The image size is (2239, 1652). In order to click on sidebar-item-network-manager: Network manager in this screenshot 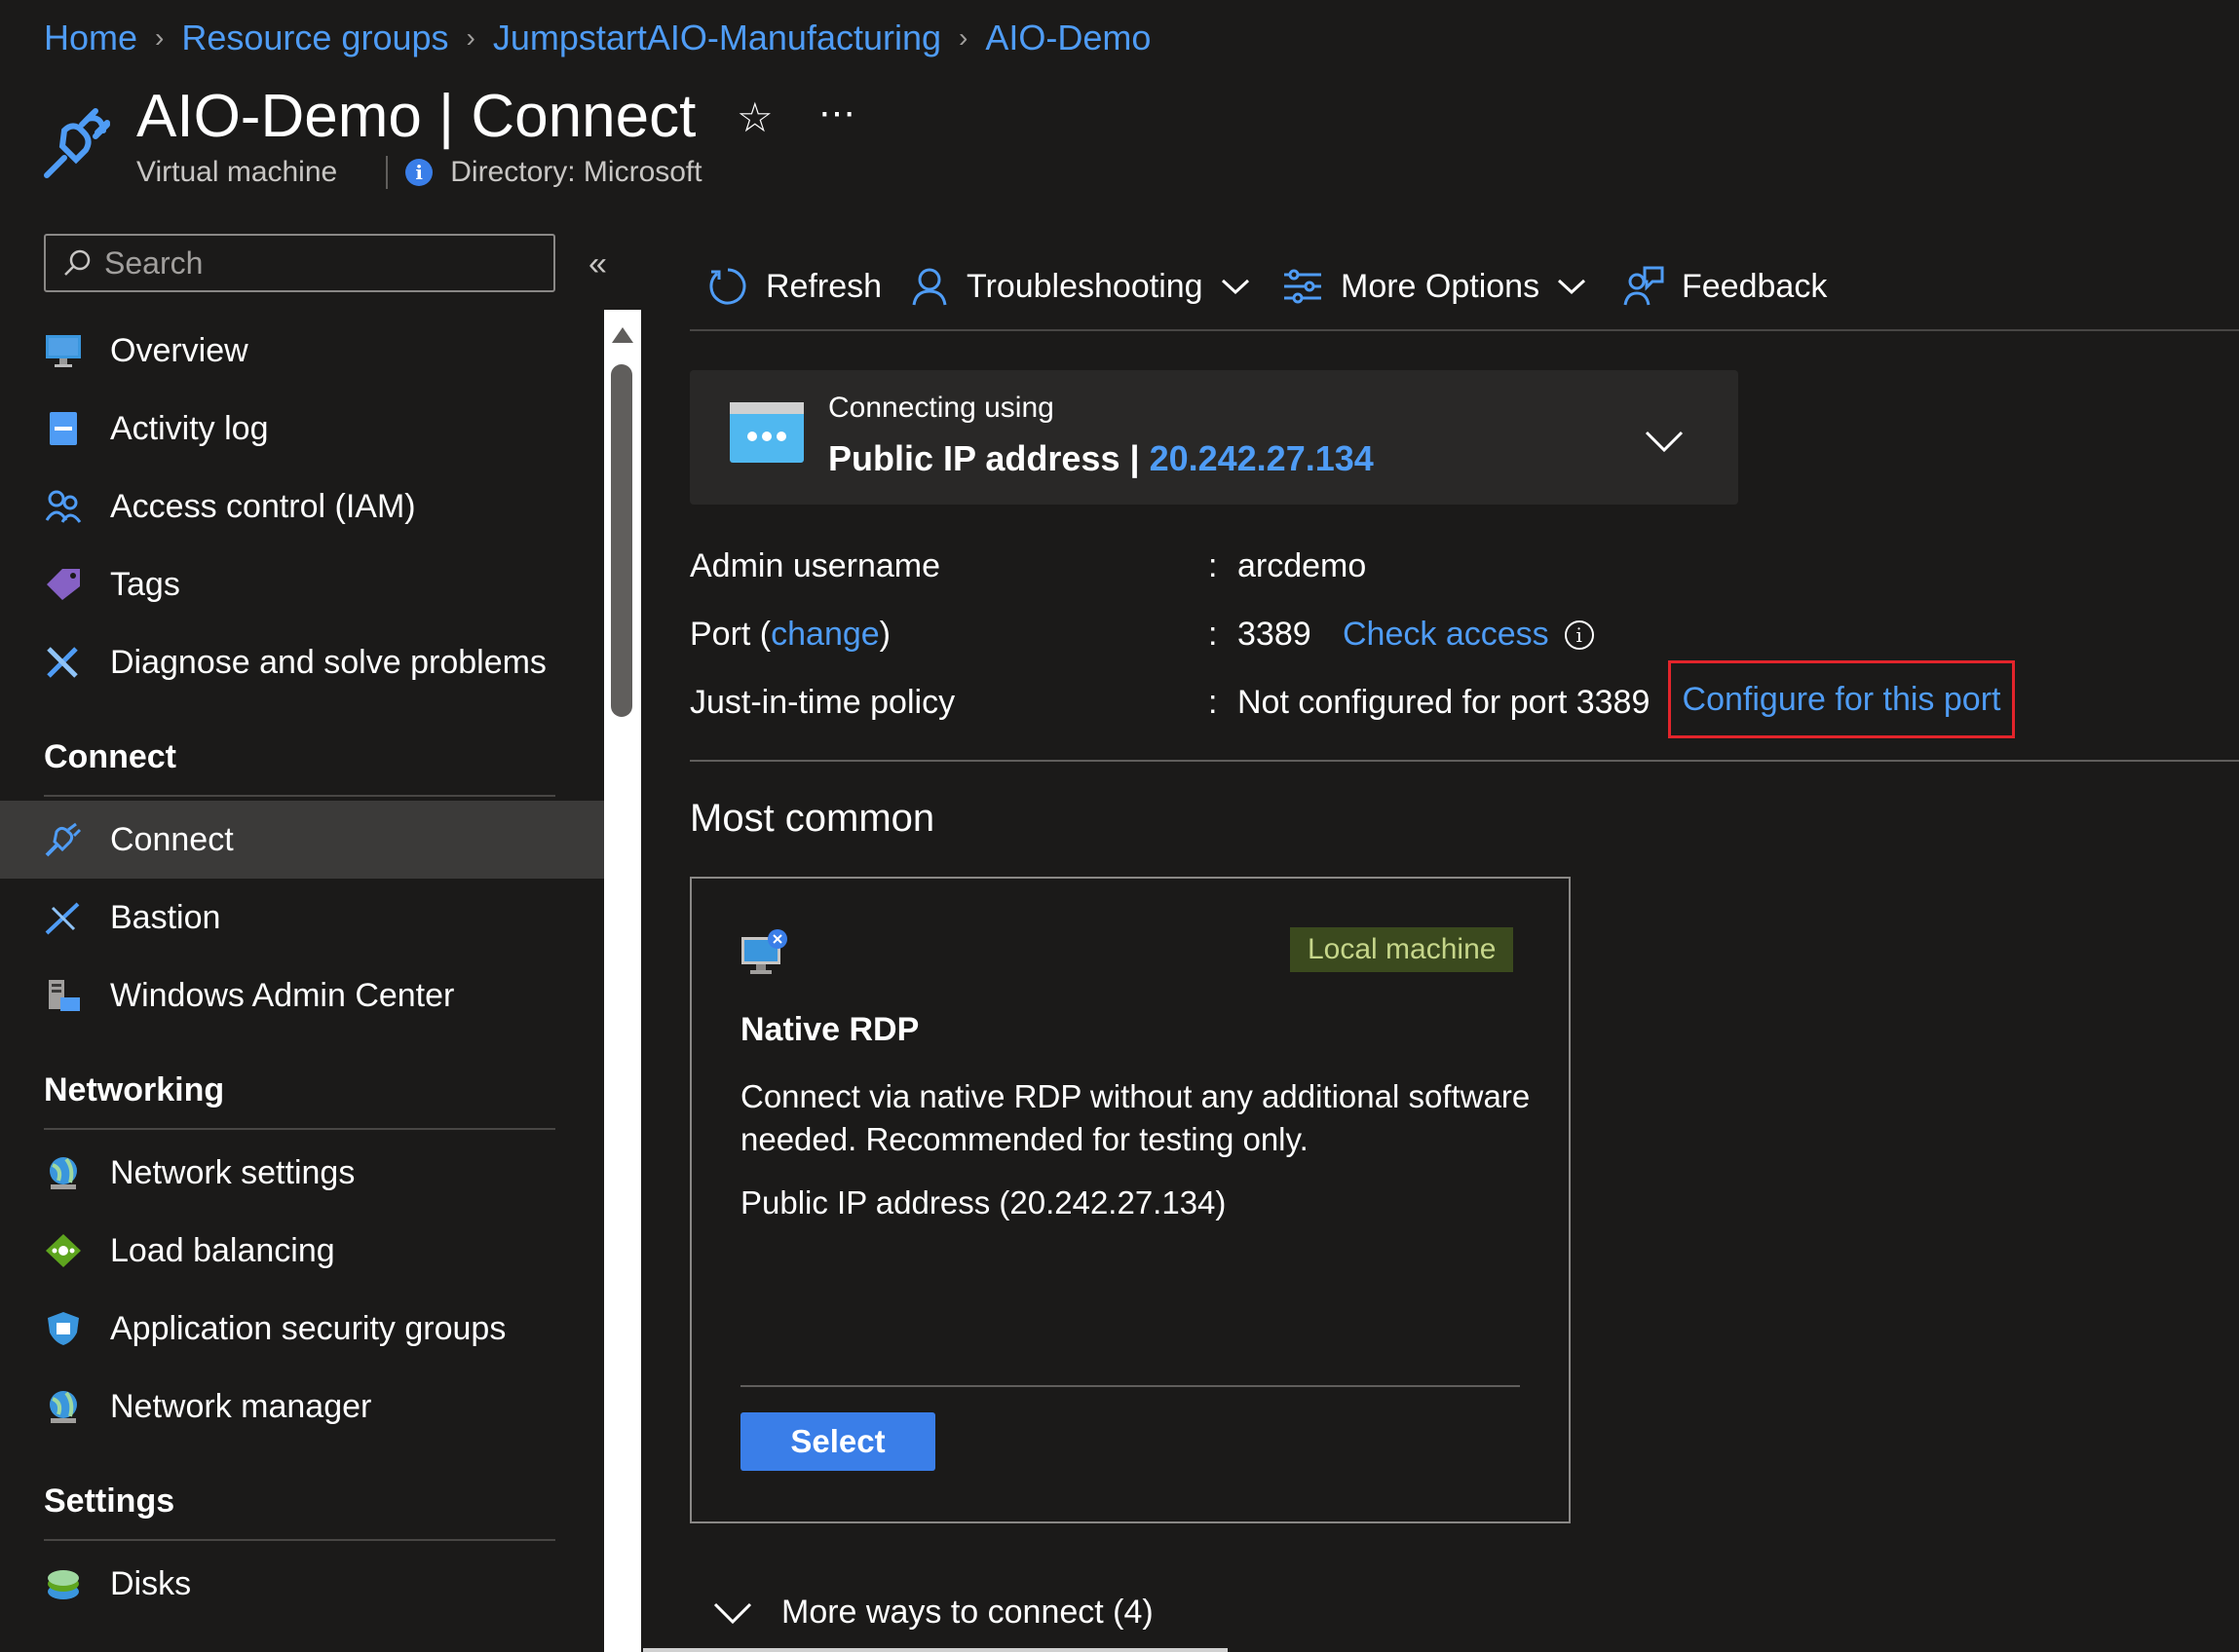, I will do `click(302, 1407)`.